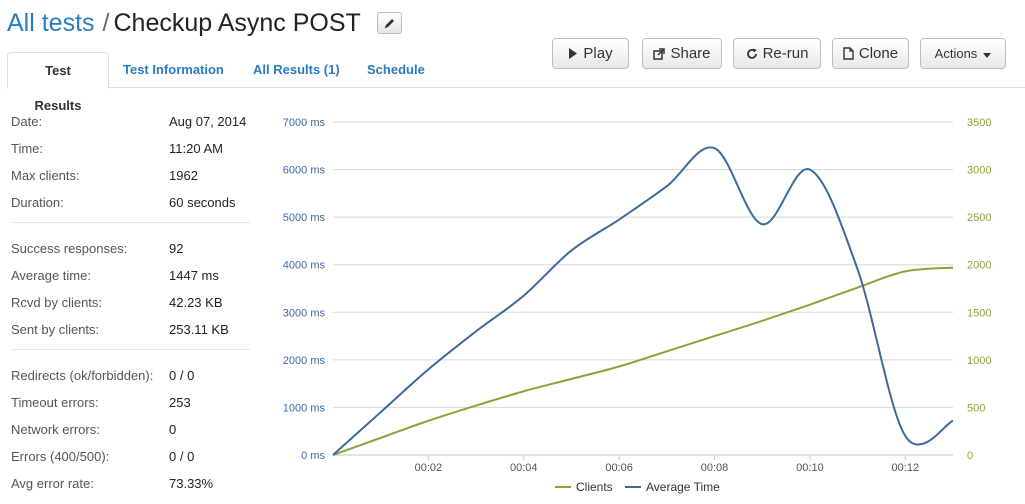 This screenshot has width=1025, height=504. I want to click on stat-label: Timeout errors:, so click(55, 402).